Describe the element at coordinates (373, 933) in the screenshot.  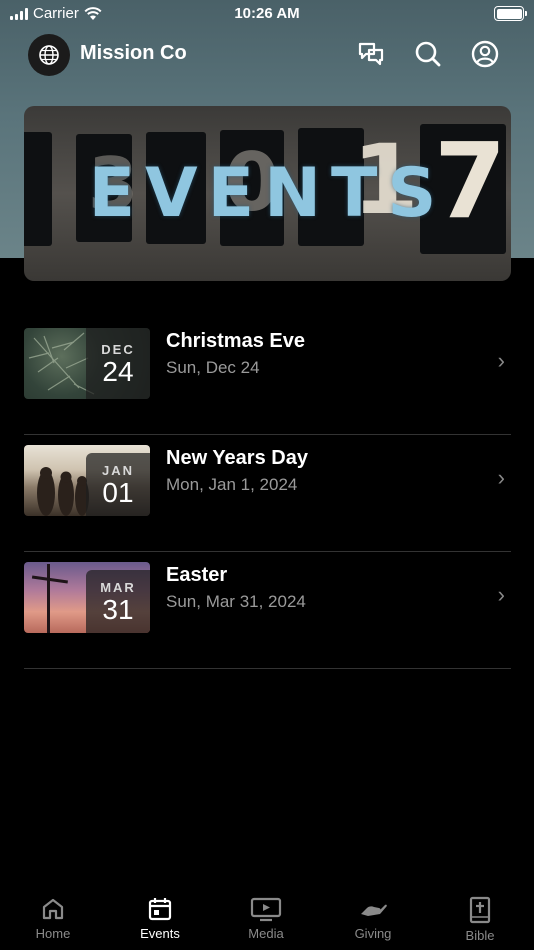
I see `tab-label: Giving` at that location.